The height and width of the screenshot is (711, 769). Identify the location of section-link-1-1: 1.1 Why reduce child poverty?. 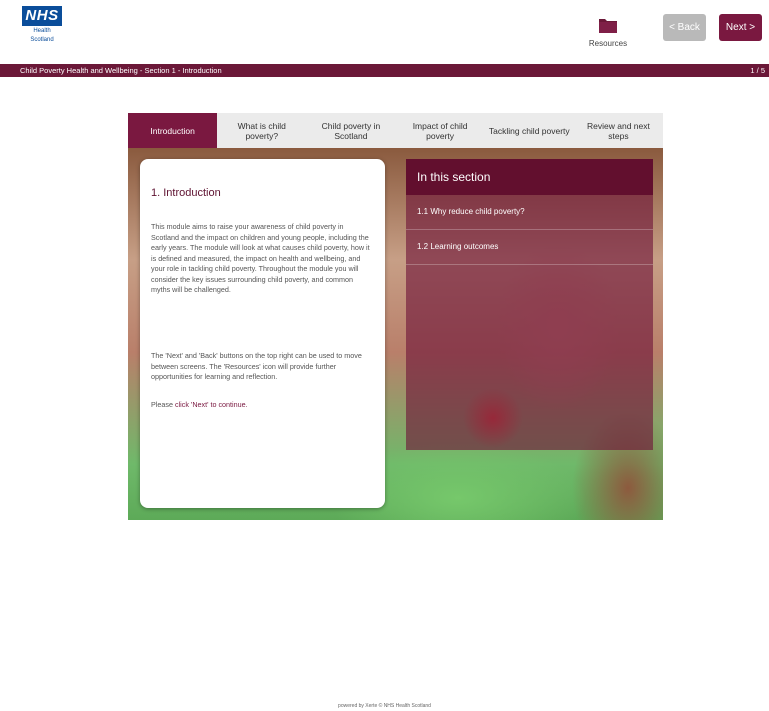
(529, 212).